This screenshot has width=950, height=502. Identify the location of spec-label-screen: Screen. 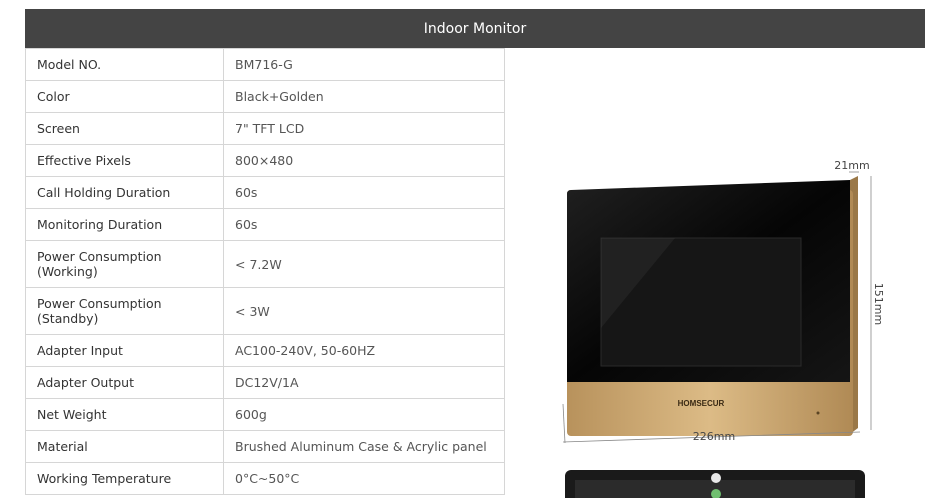
(124, 128).